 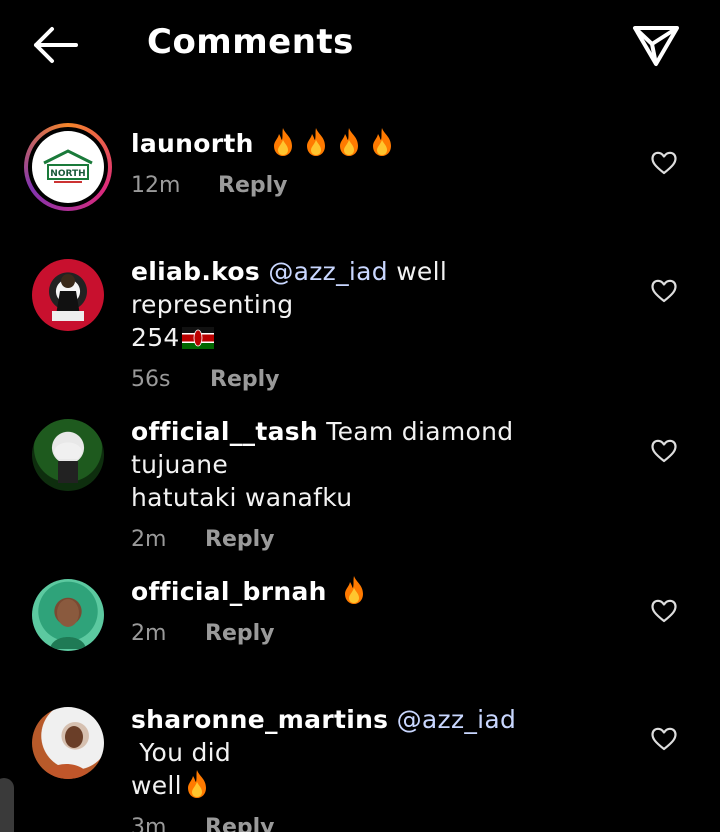 I want to click on comment-username: official_brnah, so click(x=229, y=591).